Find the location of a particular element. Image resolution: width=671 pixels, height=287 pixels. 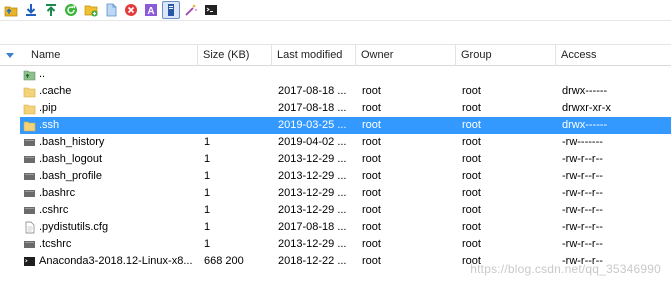

sort-descending-icon is located at coordinates (10, 55).